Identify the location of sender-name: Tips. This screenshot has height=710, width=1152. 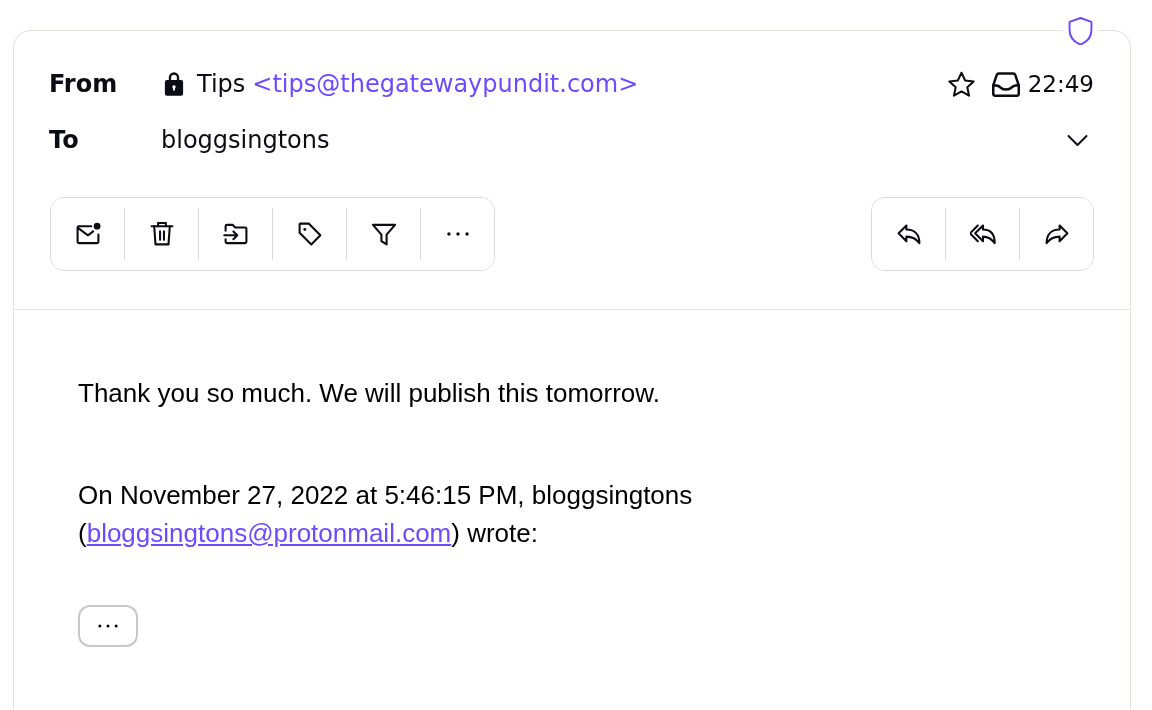
(221, 84).